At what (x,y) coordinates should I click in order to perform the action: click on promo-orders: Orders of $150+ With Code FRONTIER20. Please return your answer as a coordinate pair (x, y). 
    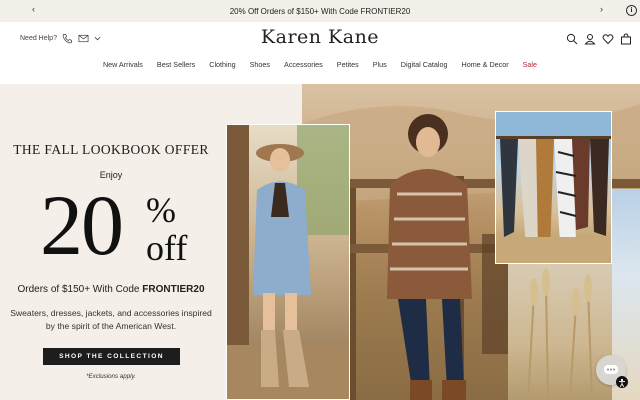
    Looking at the image, I should click on (111, 289).